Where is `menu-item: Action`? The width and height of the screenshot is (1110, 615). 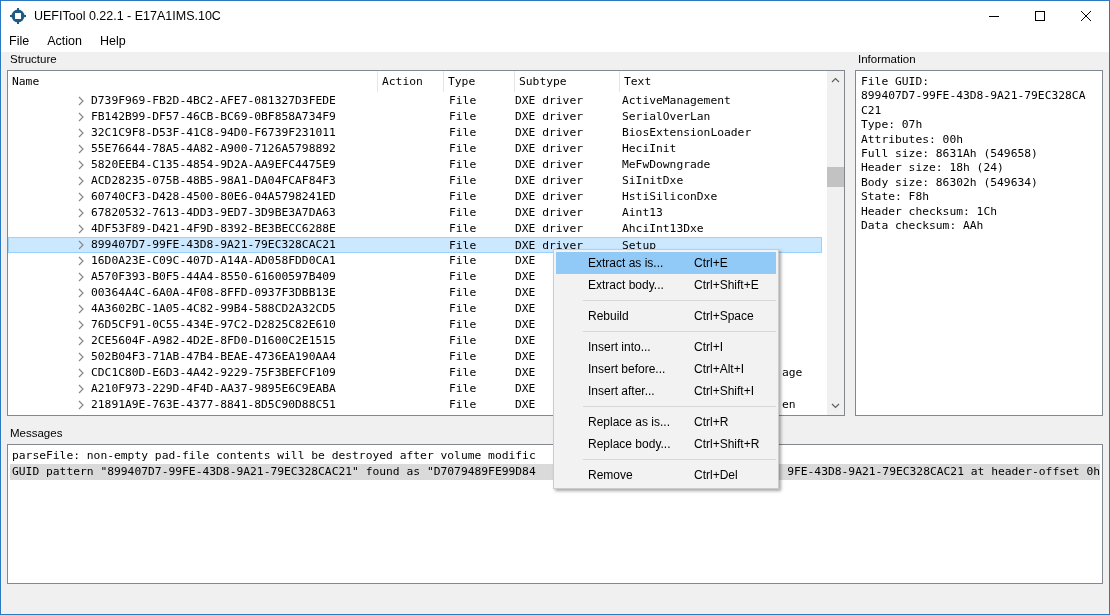
menu-item: Action is located at coordinates (64, 41).